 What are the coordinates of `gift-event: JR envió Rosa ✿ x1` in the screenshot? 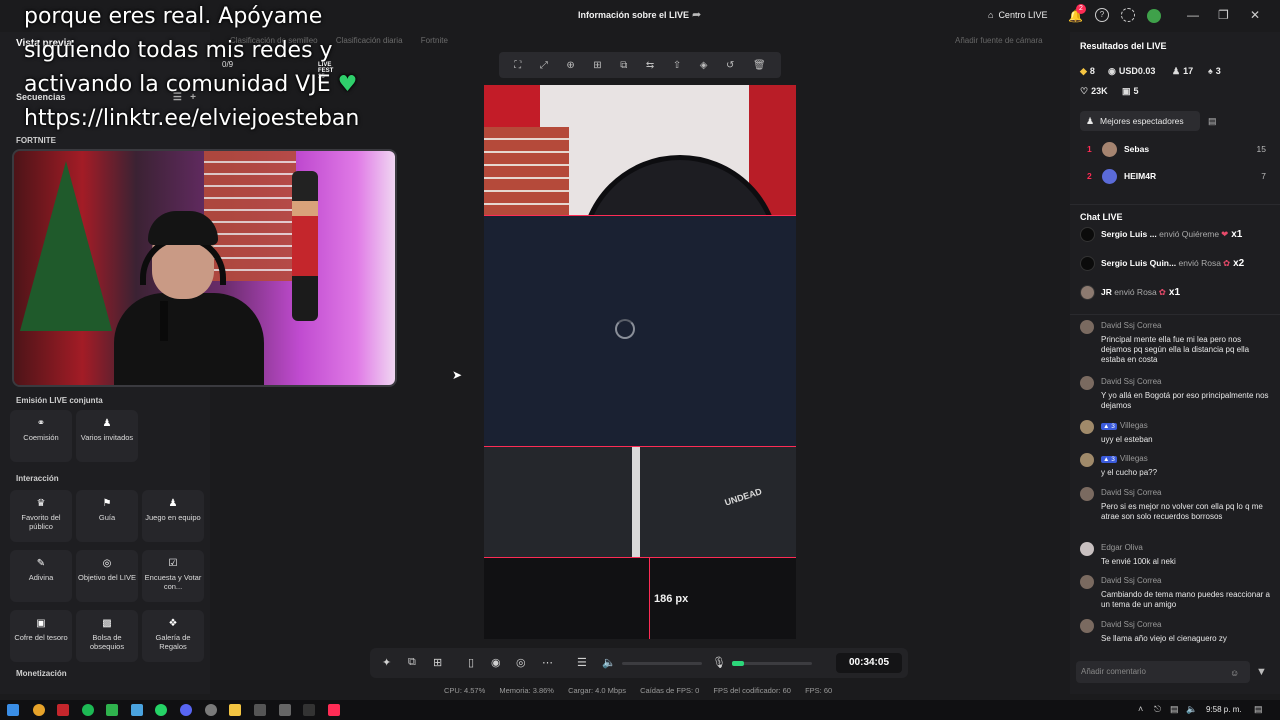 It's located at (1178, 293).